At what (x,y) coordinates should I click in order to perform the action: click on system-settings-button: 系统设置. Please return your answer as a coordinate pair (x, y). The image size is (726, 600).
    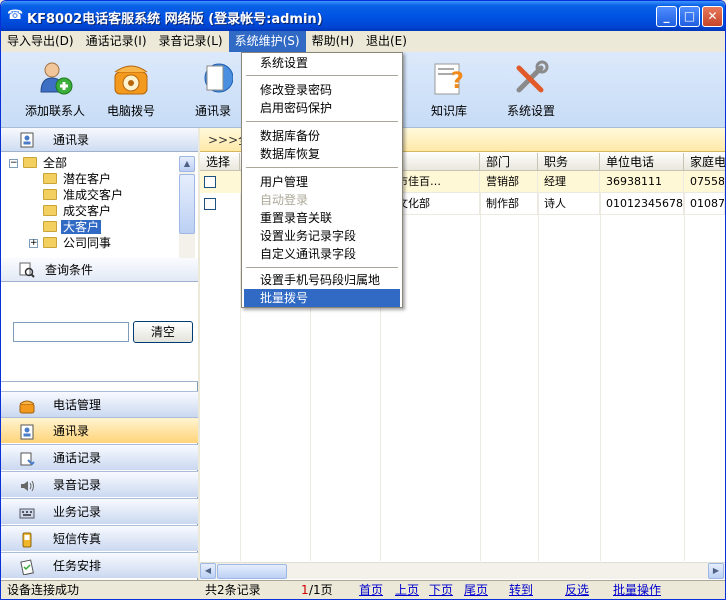
    Looking at the image, I should click on (531, 90).